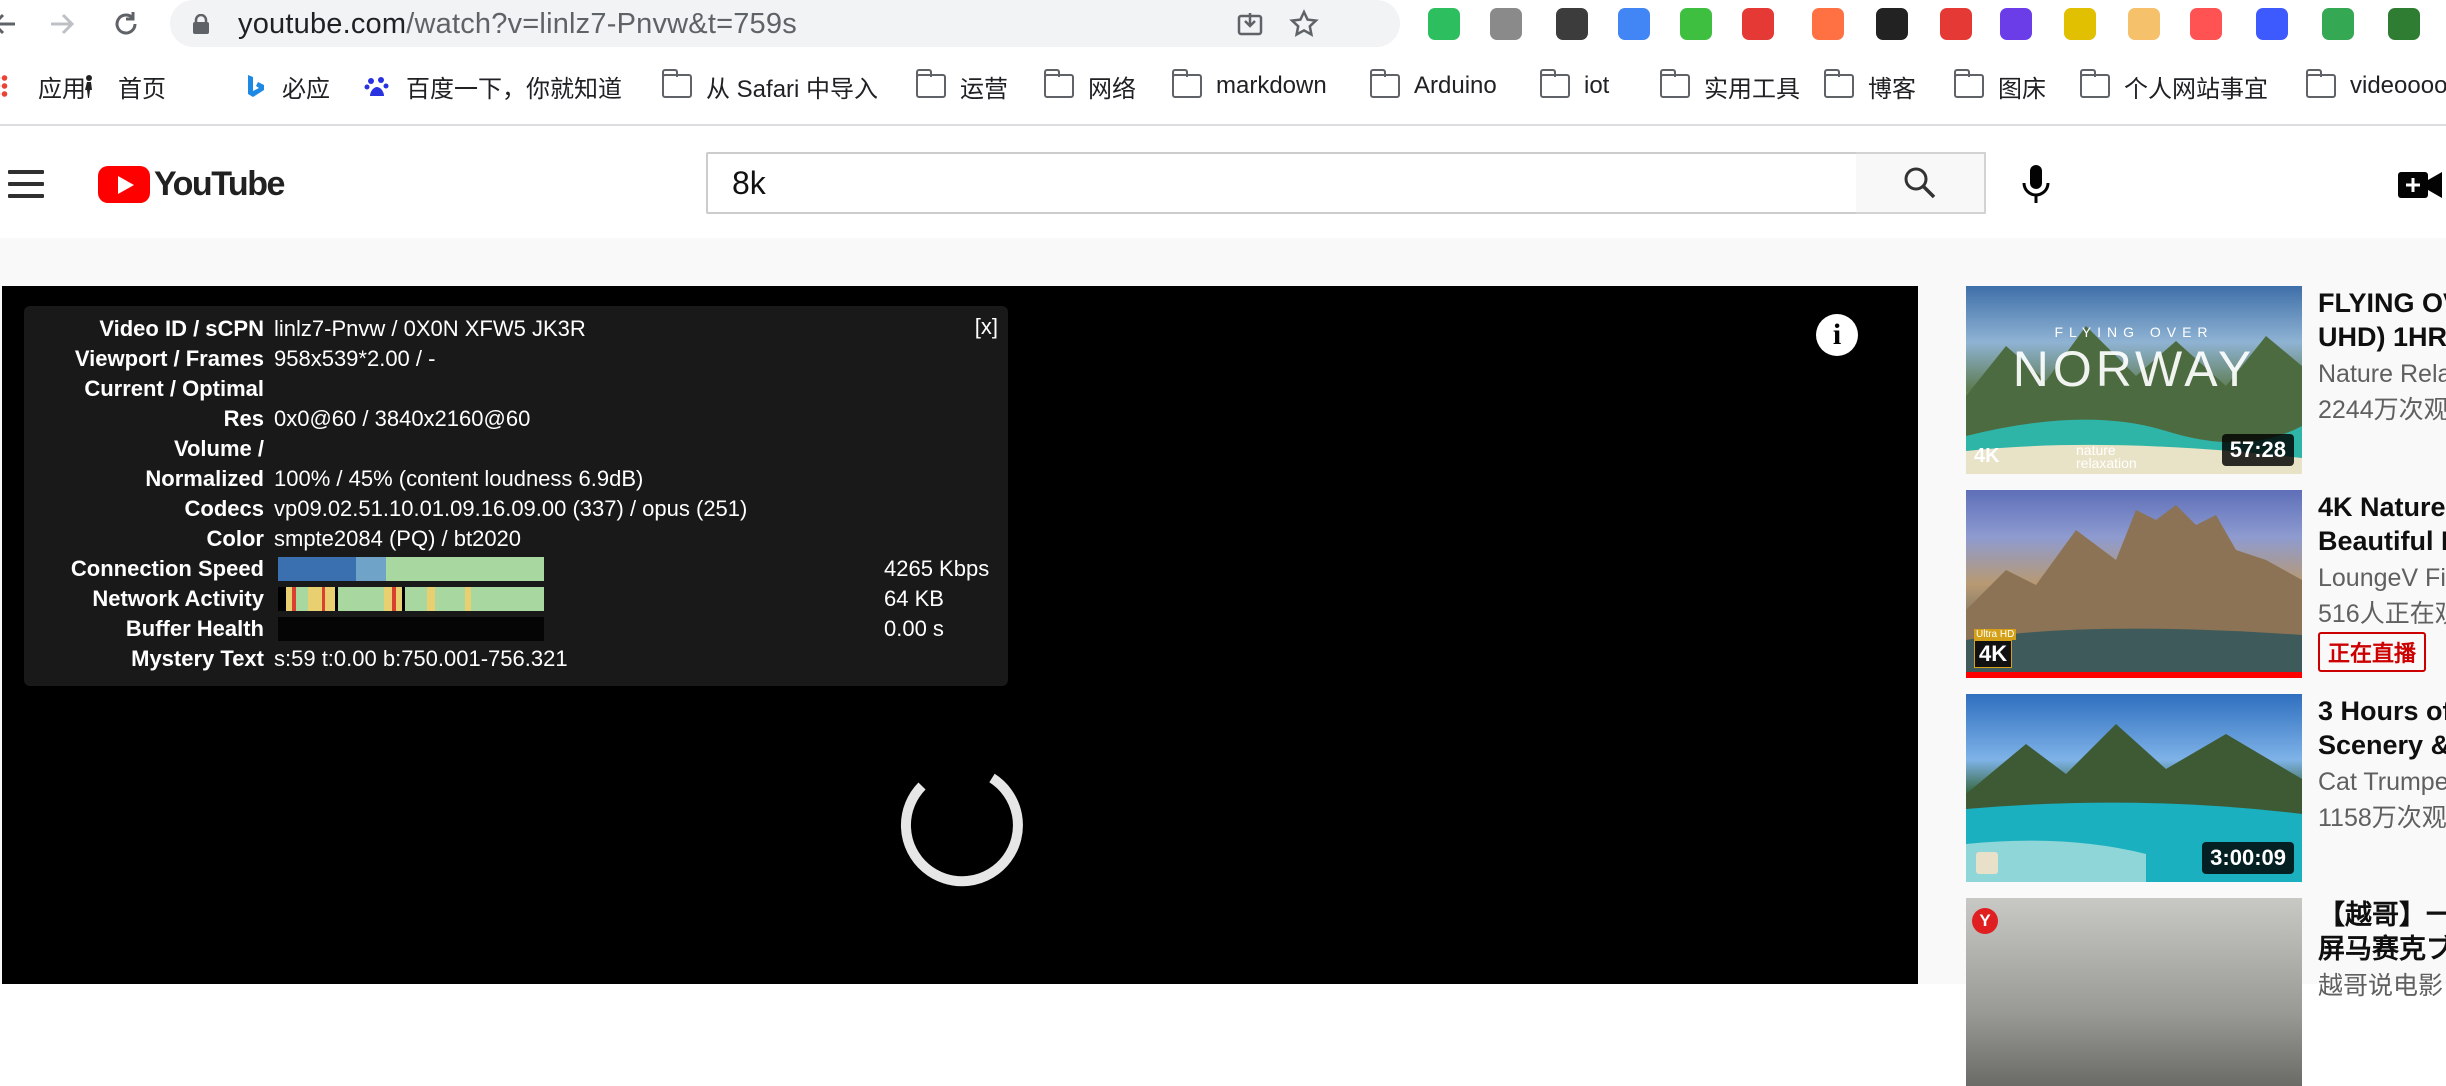  What do you see at coordinates (1999, 86) in the screenshot?
I see `bookmark-folder: 图床` at bounding box center [1999, 86].